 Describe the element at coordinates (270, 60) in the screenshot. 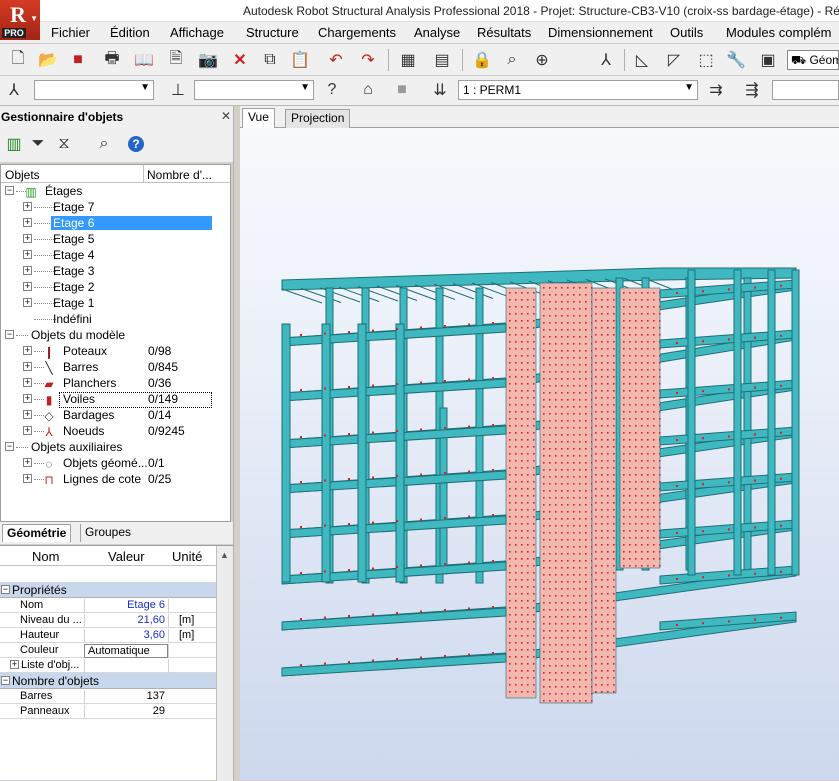

I see `copy-icon: ⧉` at that location.